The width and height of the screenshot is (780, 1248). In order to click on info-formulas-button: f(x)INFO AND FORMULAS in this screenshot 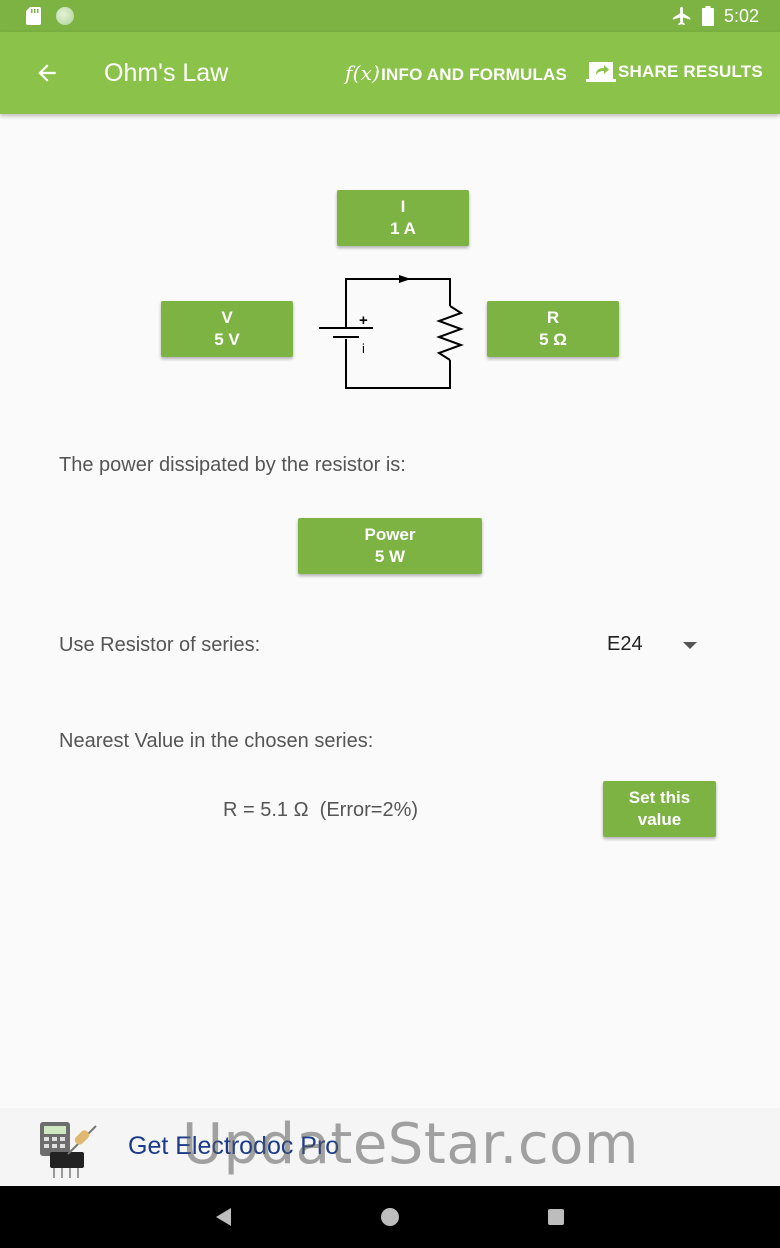, I will do `click(456, 73)`.